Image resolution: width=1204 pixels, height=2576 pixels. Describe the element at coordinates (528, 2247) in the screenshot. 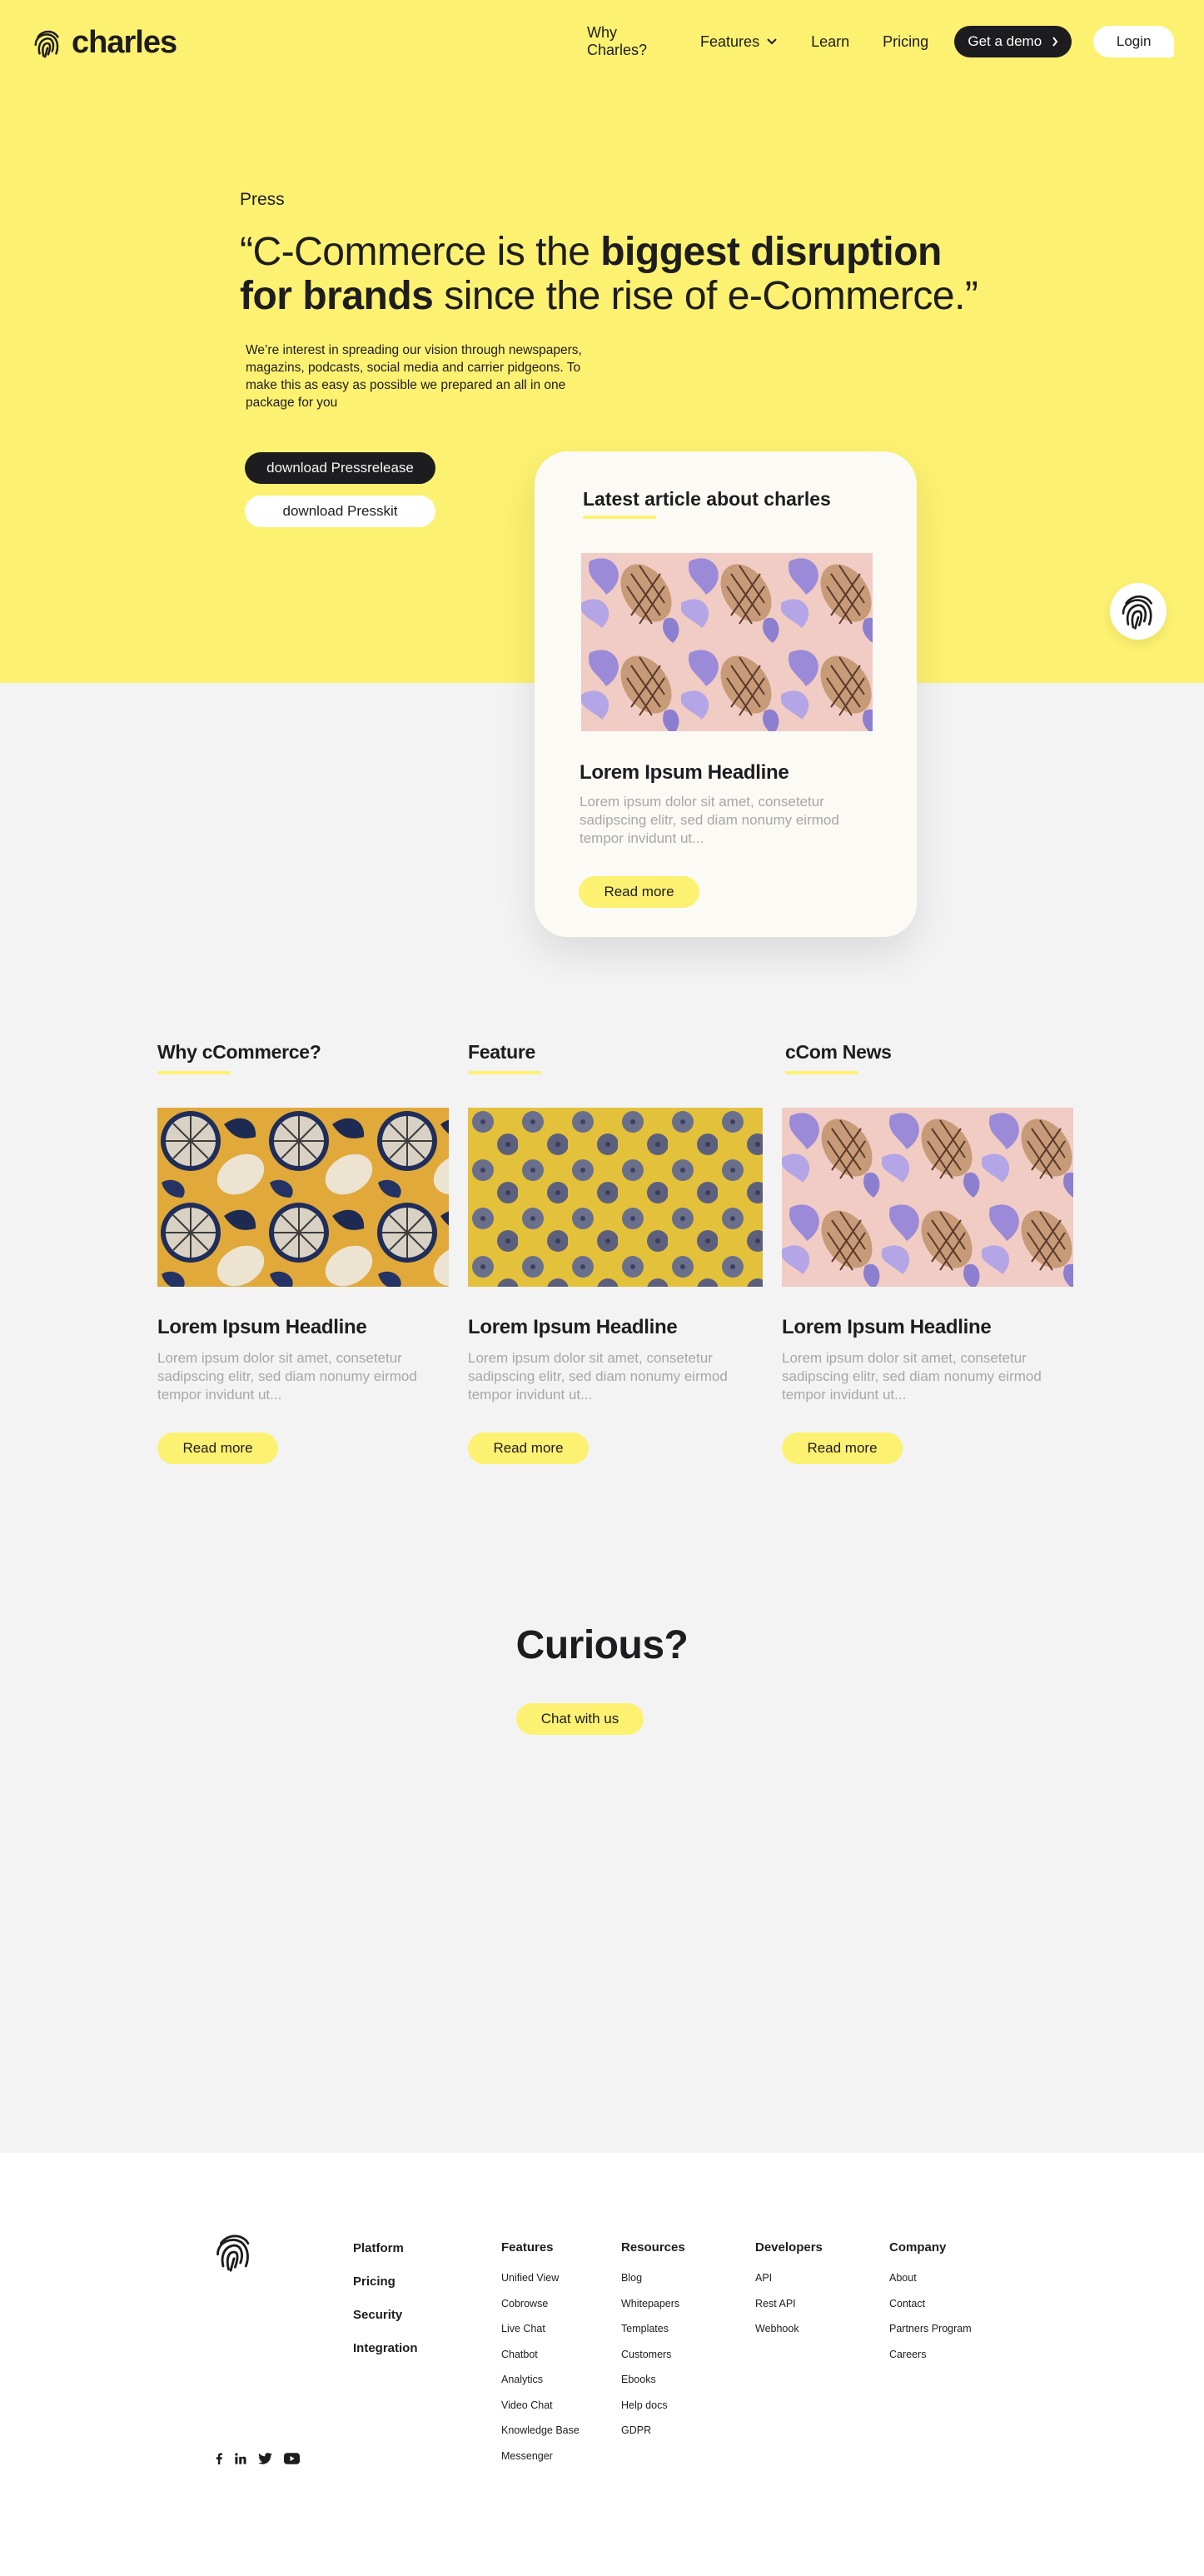

I see `footer-heading: Features` at that location.